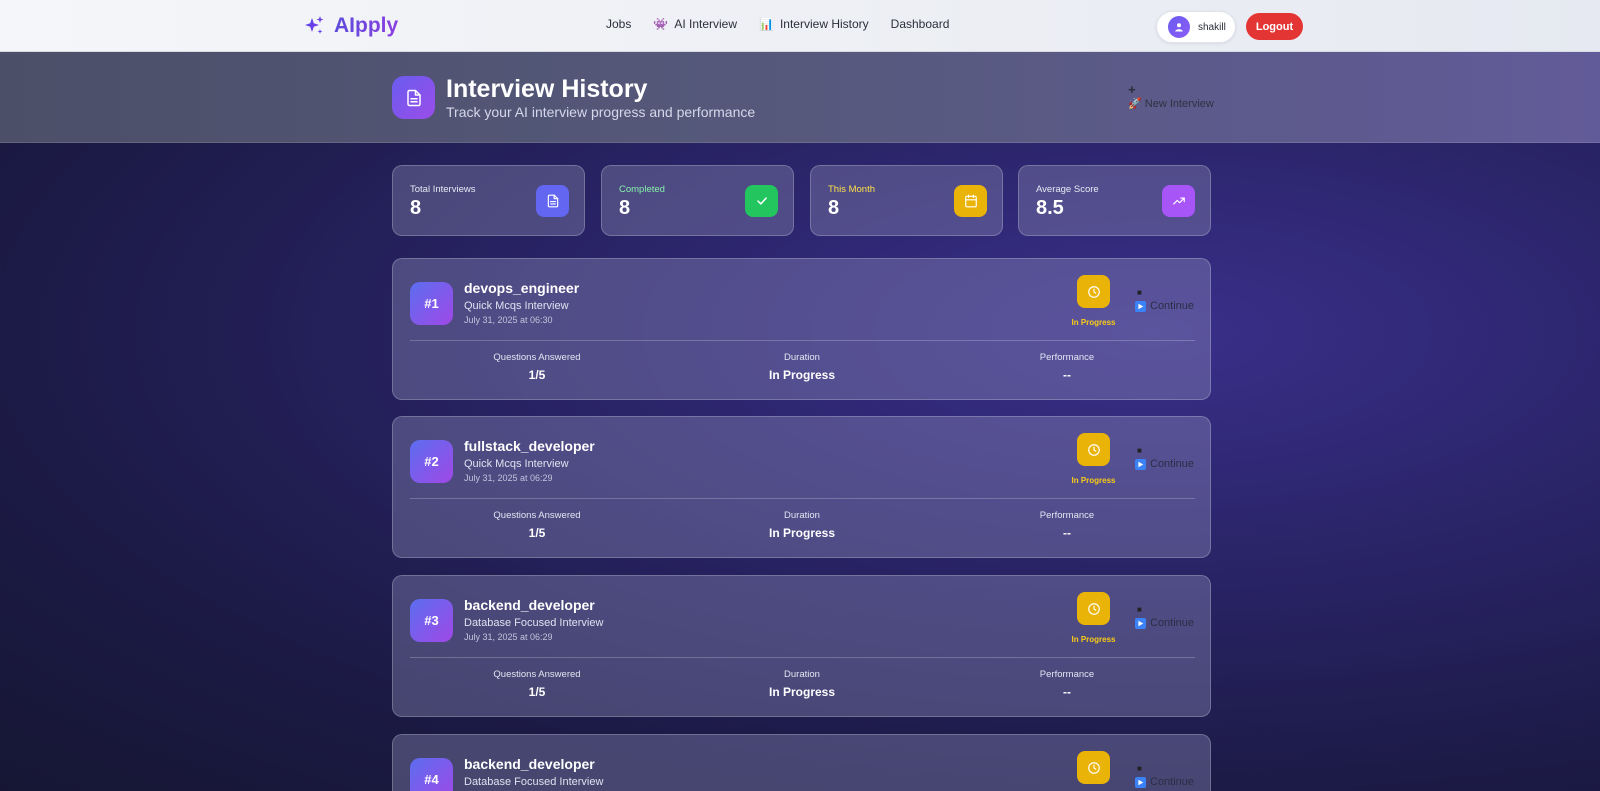 The height and width of the screenshot is (791, 1600). I want to click on sparkles-icon, so click(314, 25).